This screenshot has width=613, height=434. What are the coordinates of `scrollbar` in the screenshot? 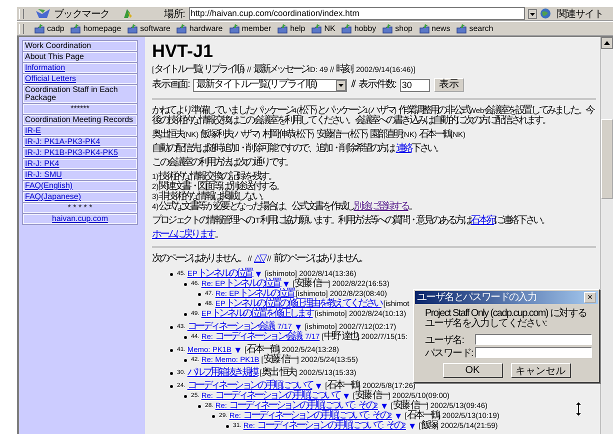 It's located at (606, 235).